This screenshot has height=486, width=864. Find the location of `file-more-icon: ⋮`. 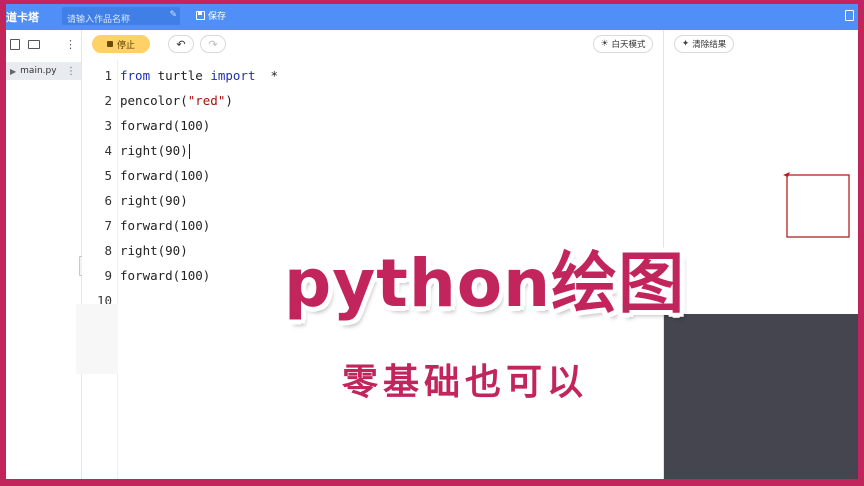

file-more-icon: ⋮ is located at coordinates (71, 71).